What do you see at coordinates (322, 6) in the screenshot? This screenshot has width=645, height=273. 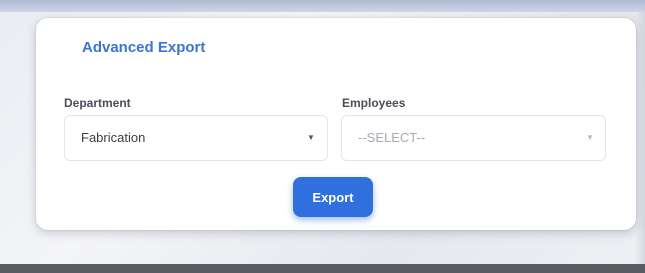 I see `top-window-strip` at bounding box center [322, 6].